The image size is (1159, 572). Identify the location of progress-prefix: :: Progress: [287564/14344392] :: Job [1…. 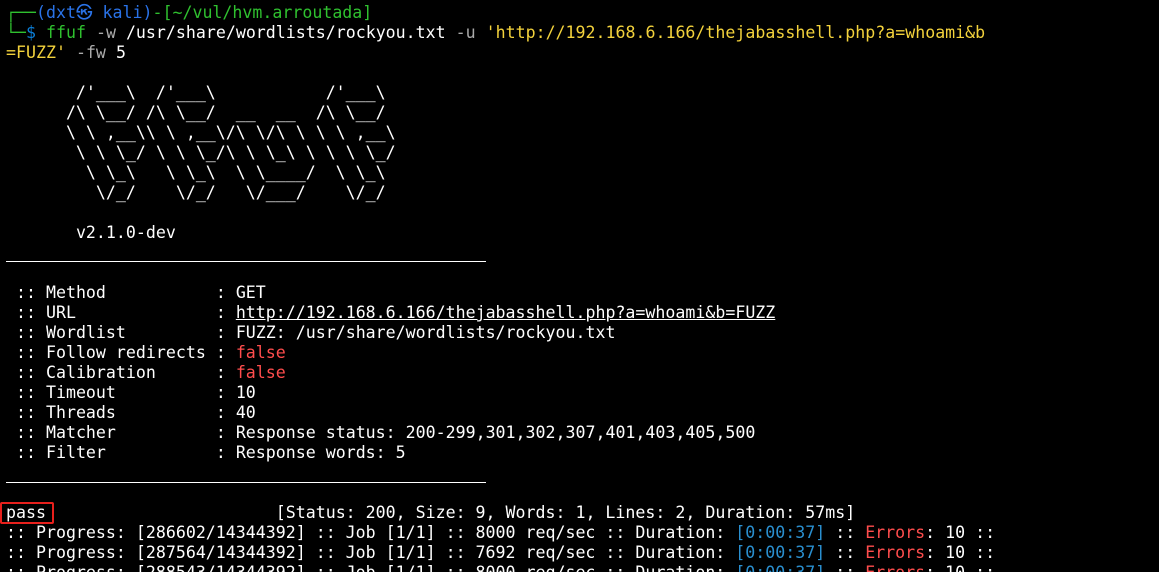
(371, 552).